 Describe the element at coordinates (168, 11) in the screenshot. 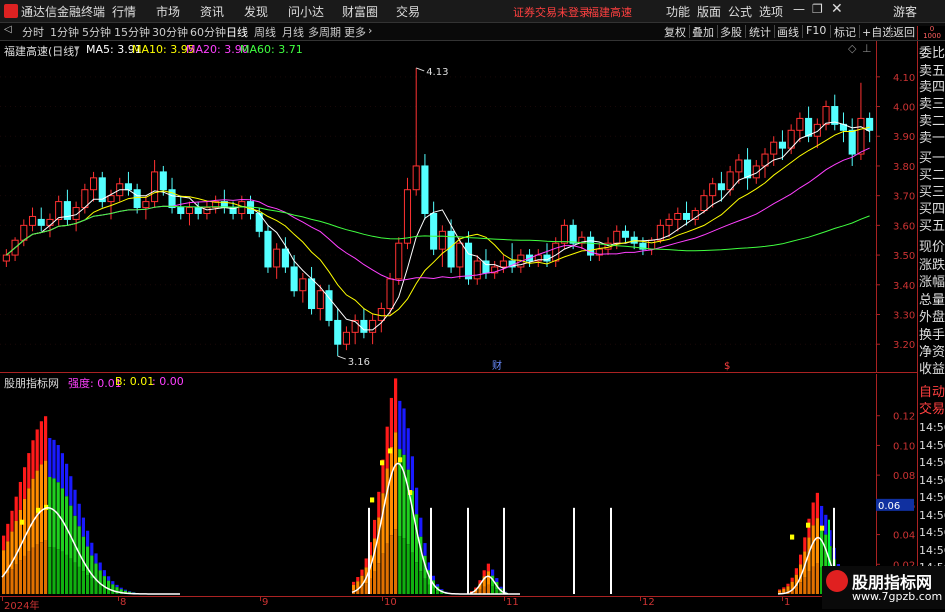

I see `menu-item-market: 市场` at that location.